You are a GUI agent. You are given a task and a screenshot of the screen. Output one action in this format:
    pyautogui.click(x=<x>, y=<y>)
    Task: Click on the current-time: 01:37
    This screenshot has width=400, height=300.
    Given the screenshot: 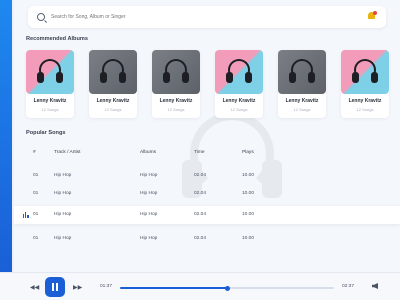 What is the action you would take?
    pyautogui.click(x=106, y=286)
    